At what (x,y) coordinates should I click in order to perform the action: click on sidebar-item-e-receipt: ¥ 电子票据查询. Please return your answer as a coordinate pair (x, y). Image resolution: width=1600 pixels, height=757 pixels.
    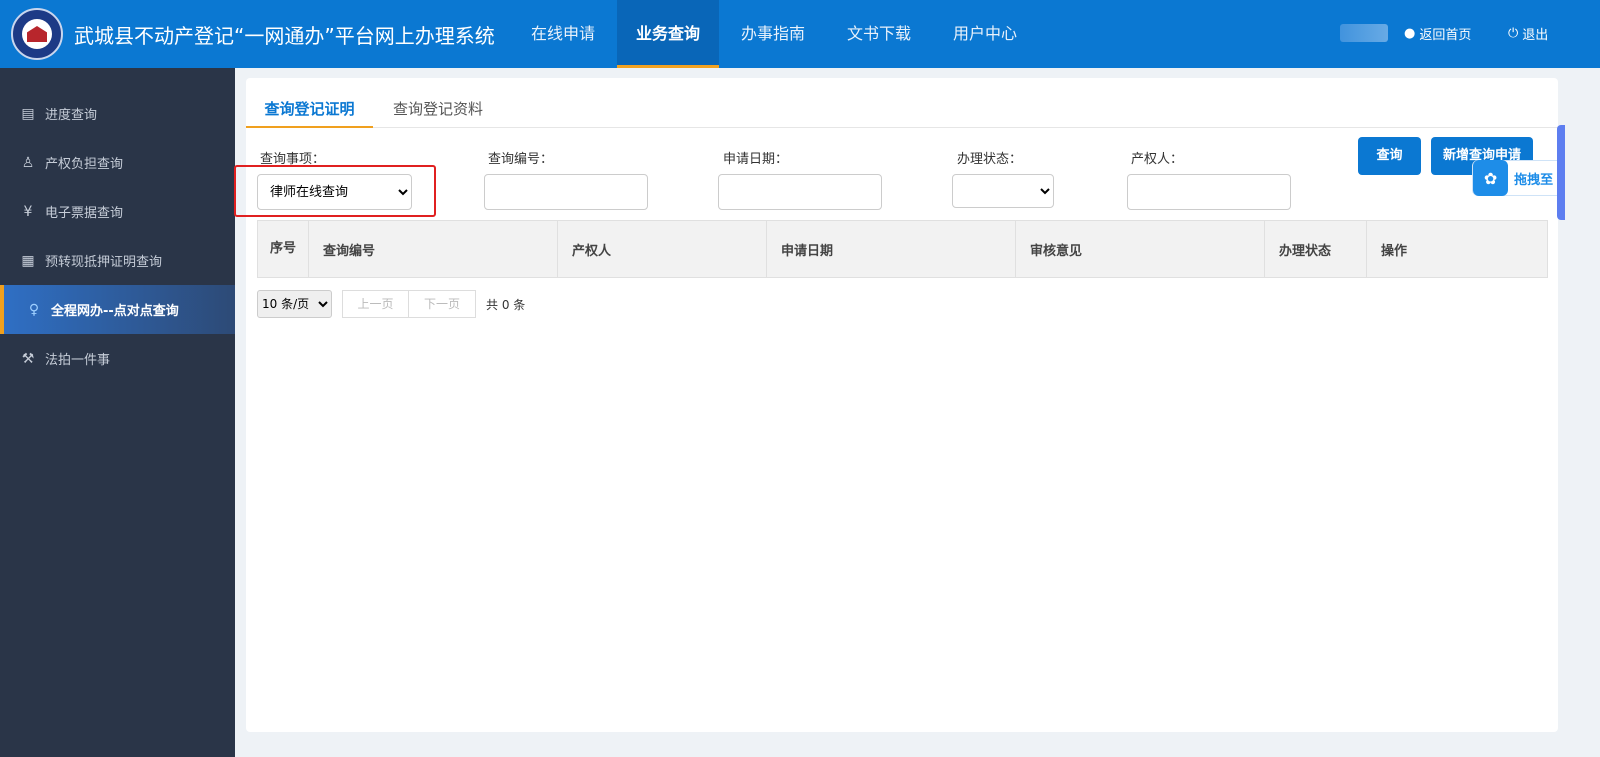
    Looking at the image, I should click on (117, 211).